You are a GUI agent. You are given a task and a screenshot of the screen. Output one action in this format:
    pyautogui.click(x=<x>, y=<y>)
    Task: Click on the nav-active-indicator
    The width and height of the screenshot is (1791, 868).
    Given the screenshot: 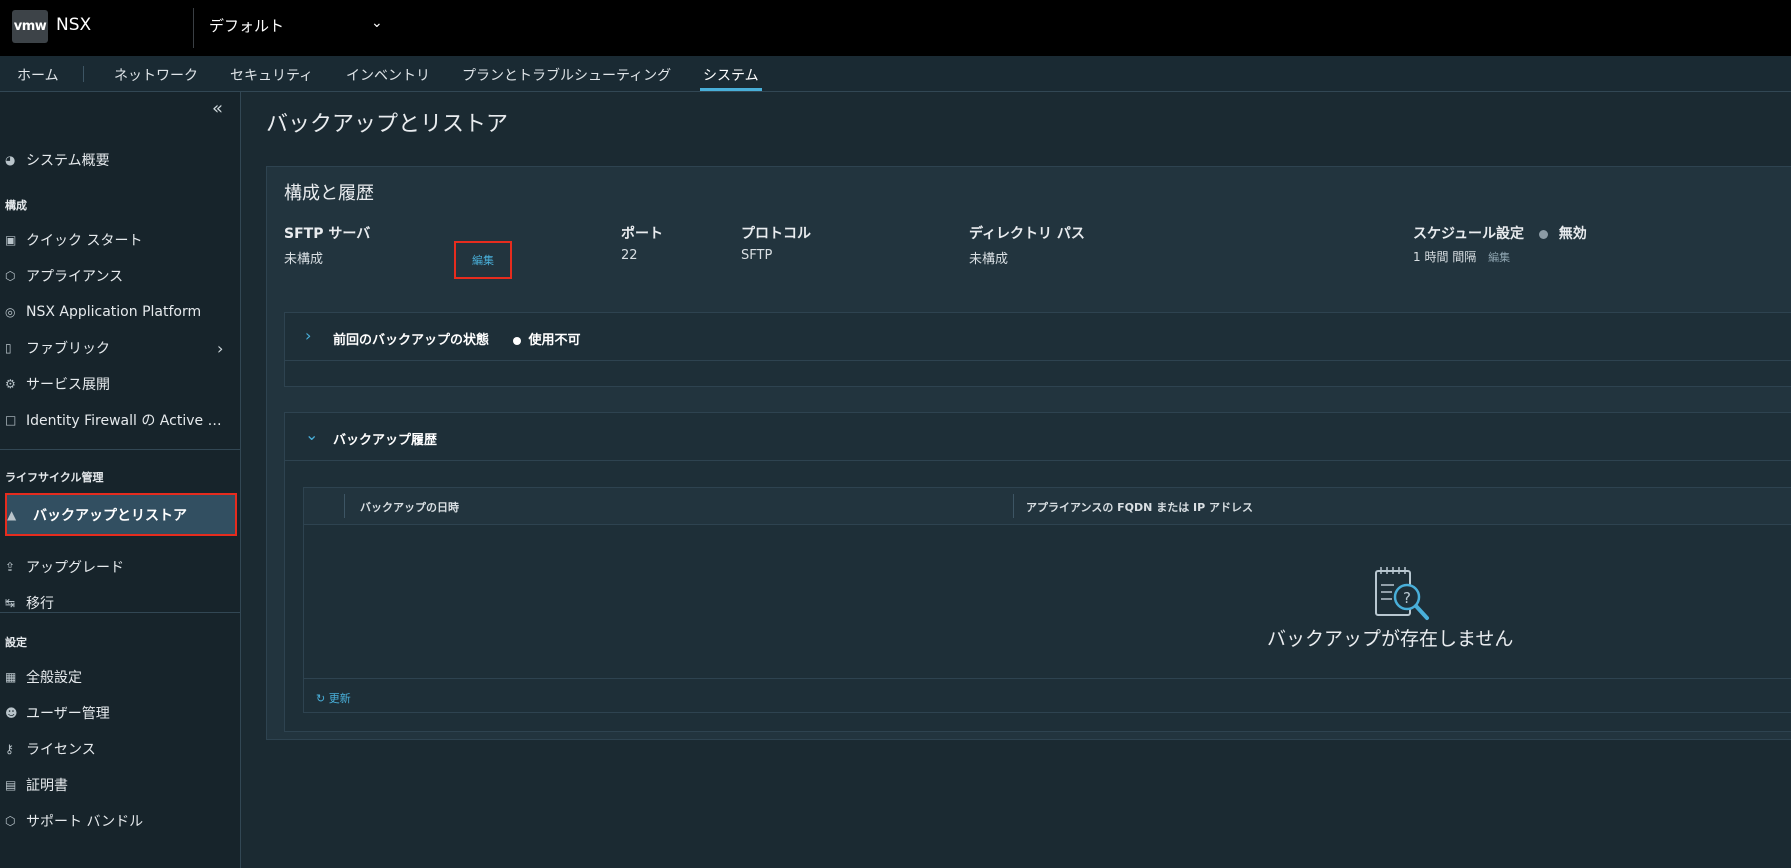 What is the action you would take?
    pyautogui.click(x=731, y=89)
    